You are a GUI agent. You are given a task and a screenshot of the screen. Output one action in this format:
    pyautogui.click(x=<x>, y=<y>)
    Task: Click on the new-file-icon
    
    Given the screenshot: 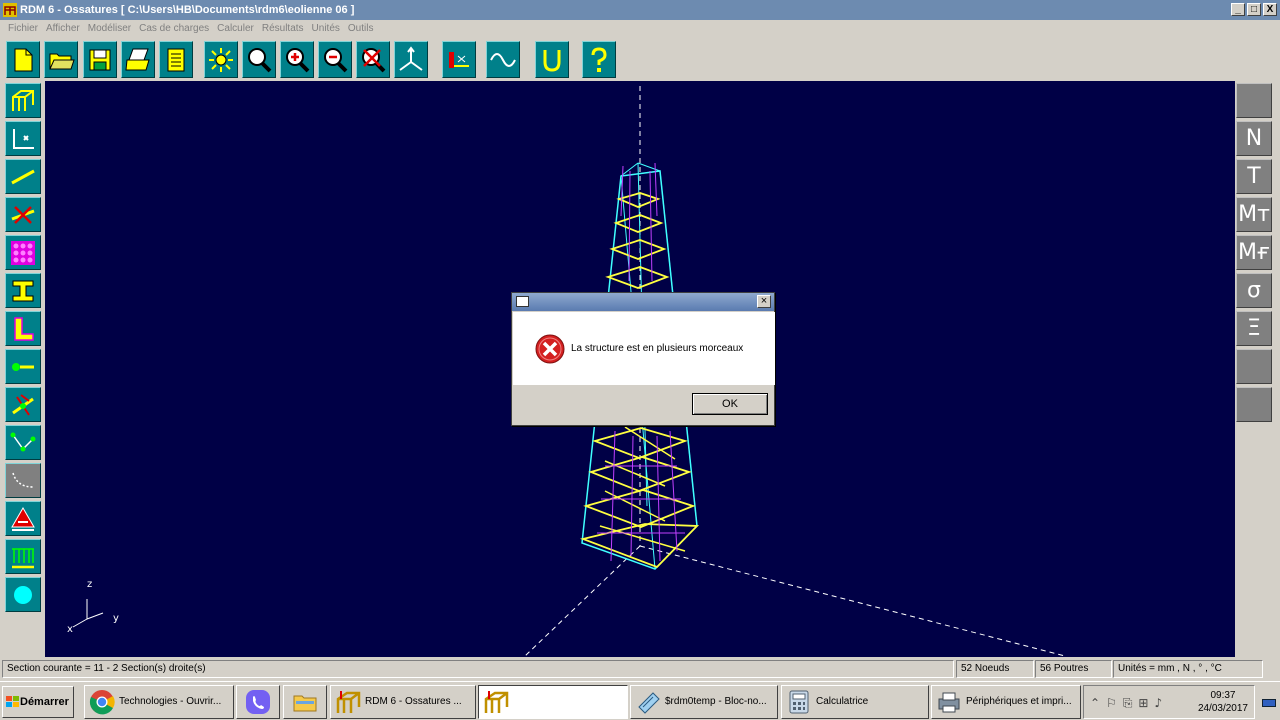 What is the action you would take?
    pyautogui.click(x=23, y=59)
    